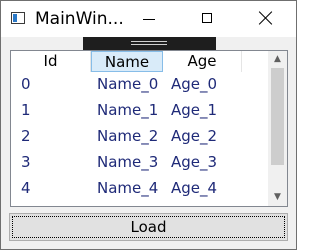  I want to click on cell-age: Age_0, so click(194, 84).